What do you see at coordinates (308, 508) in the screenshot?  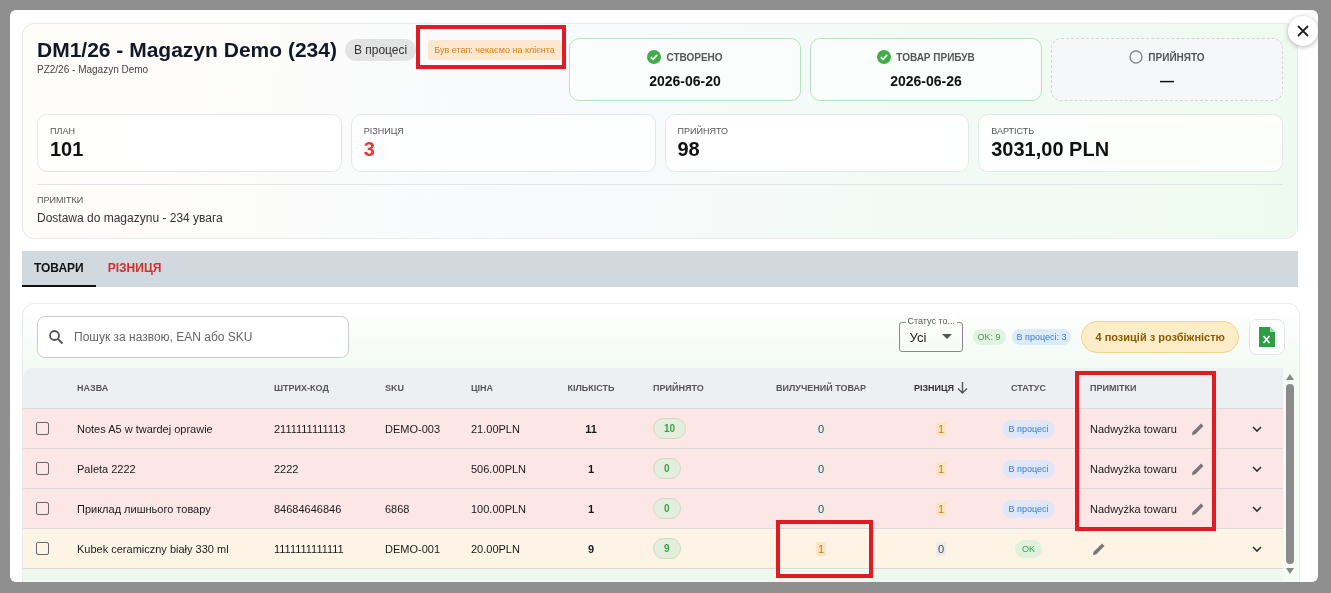 I see `table-cell: 84684646846` at bounding box center [308, 508].